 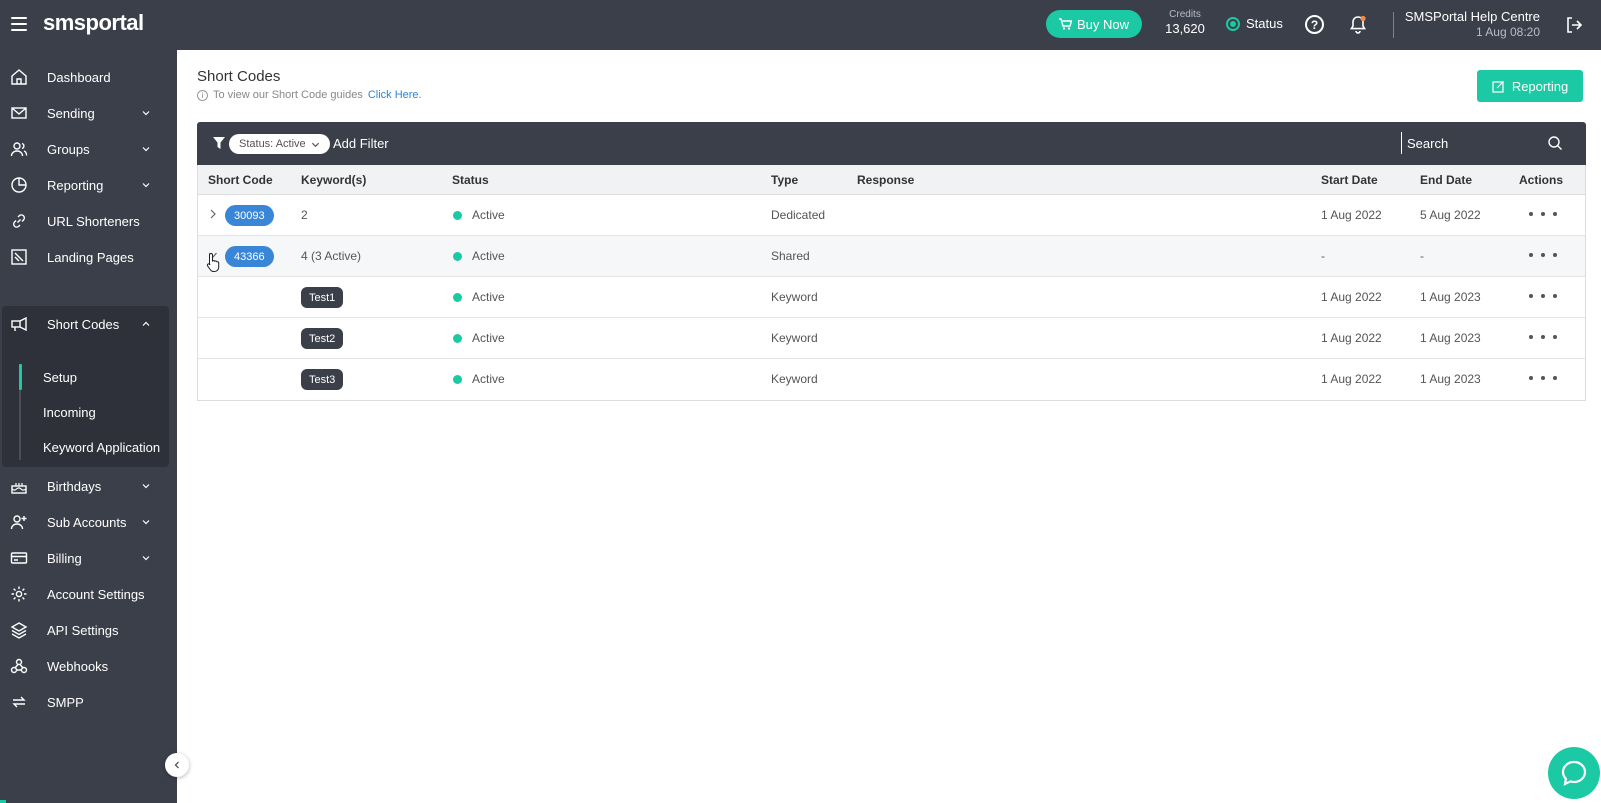 I want to click on sidebar-subitem-incoming: Incoming, so click(x=85, y=412).